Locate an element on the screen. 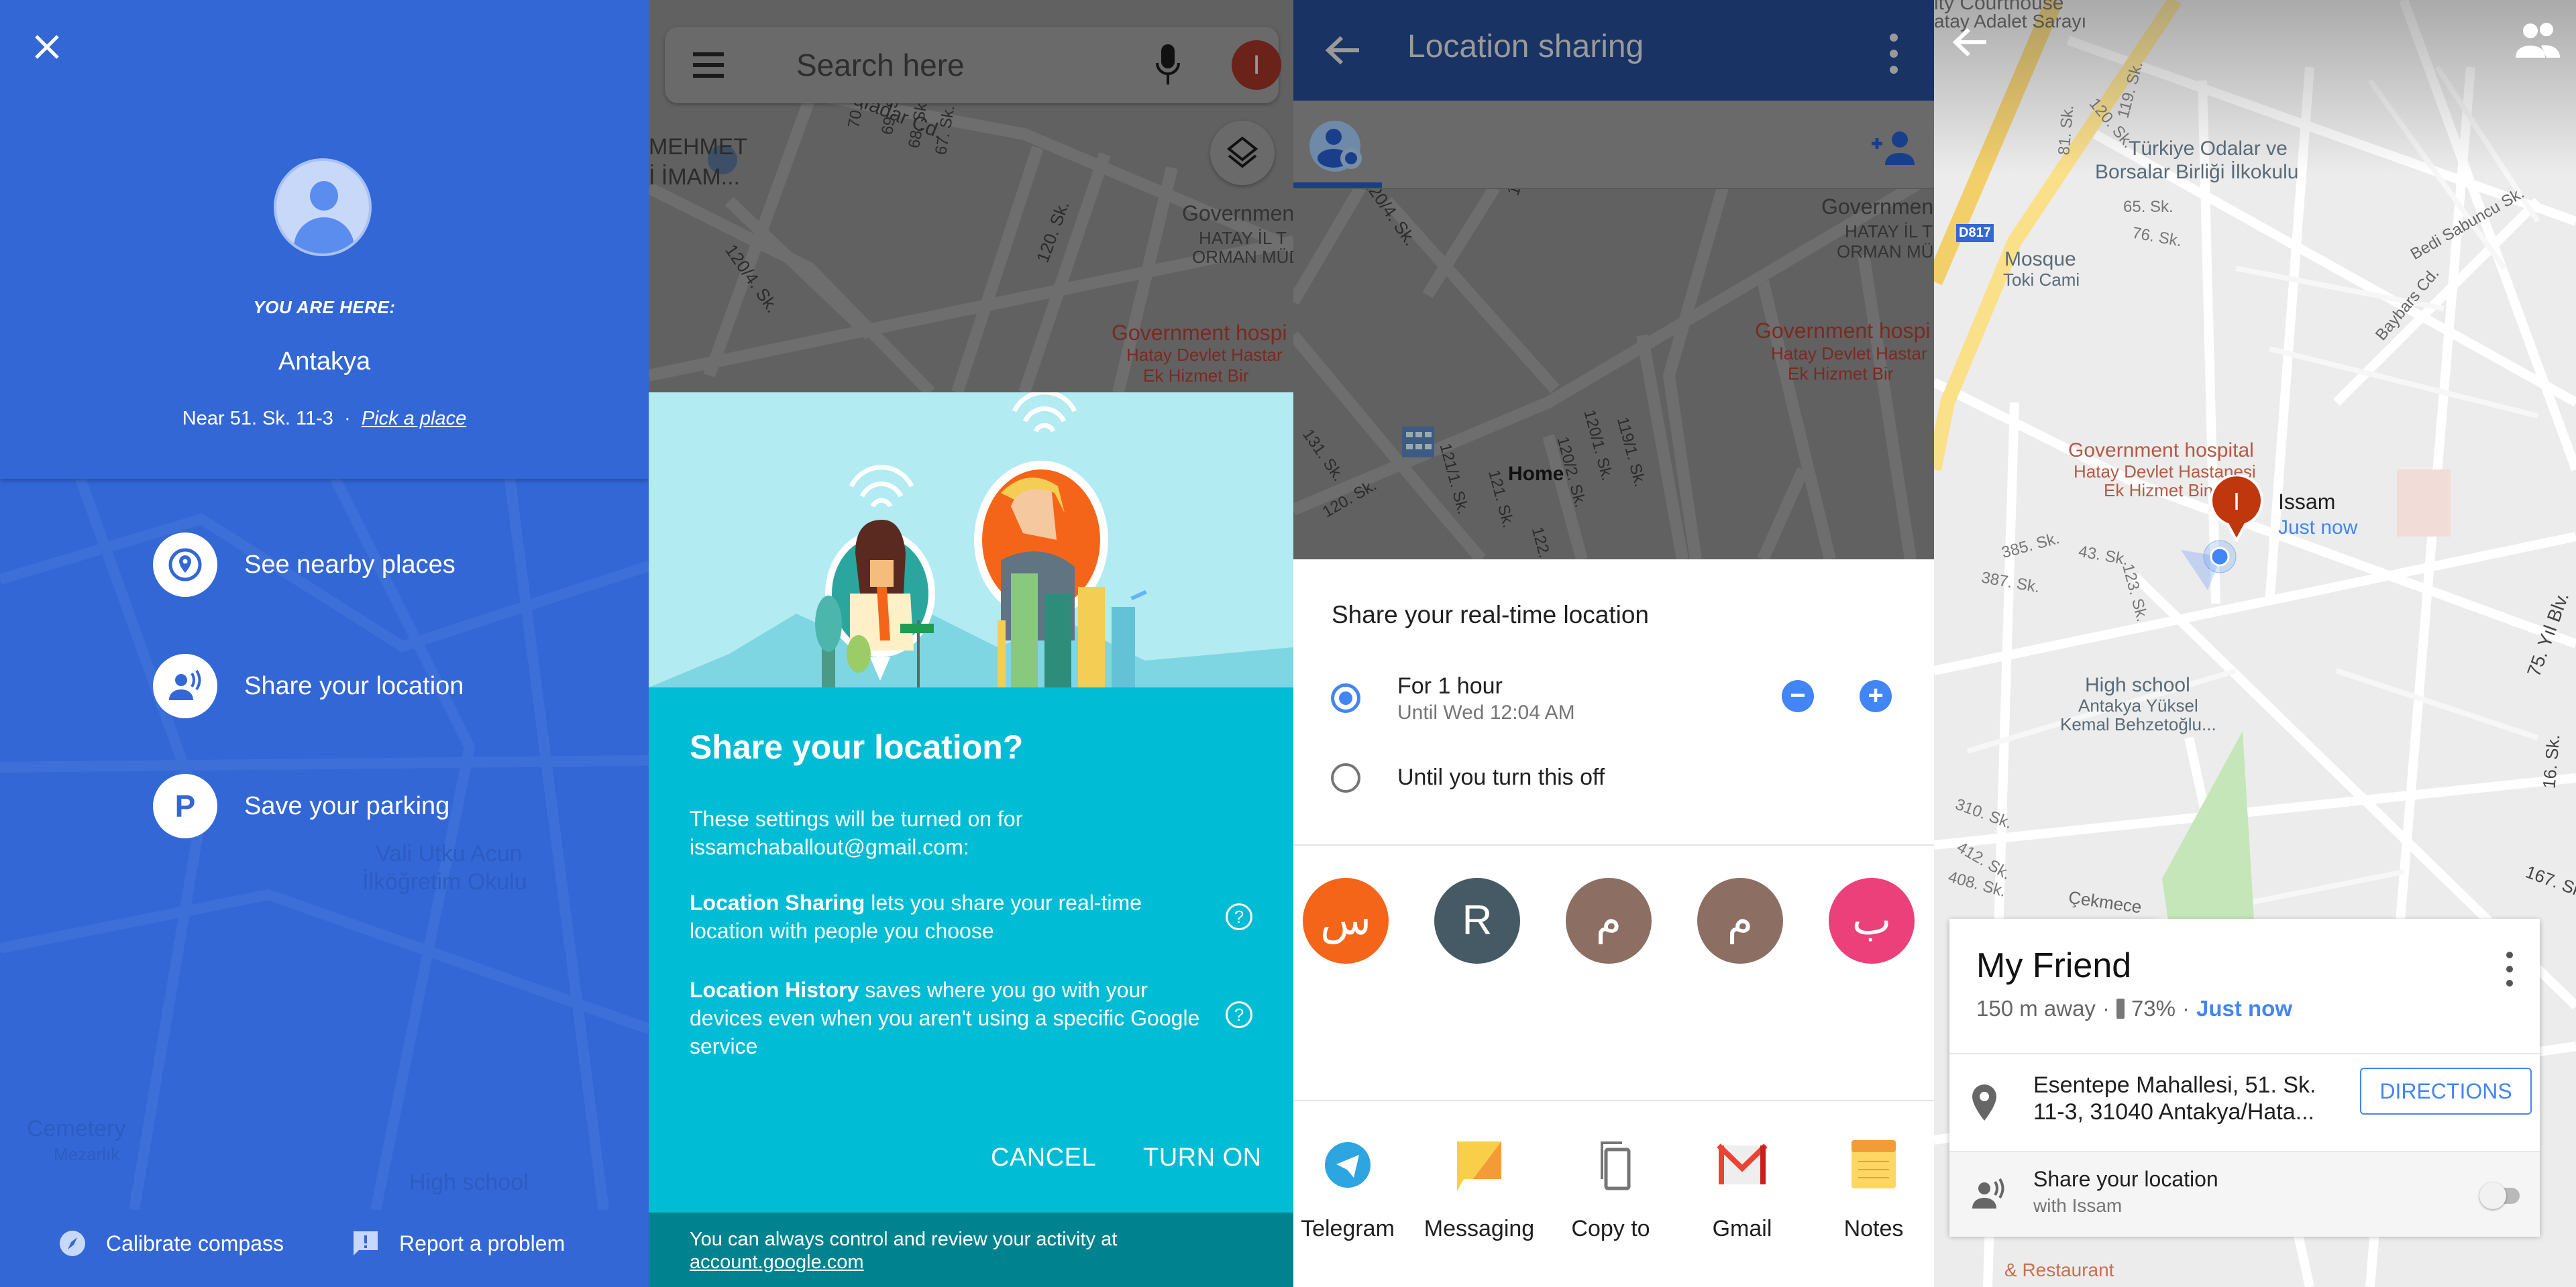  nearby-places-icon is located at coordinates (185, 564).